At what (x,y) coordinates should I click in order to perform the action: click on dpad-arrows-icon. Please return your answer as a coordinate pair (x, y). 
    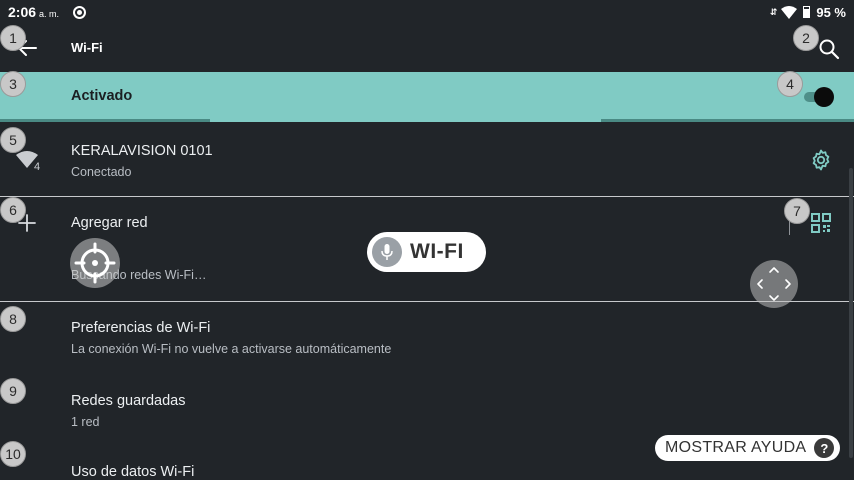
    Looking at the image, I should click on (774, 284).